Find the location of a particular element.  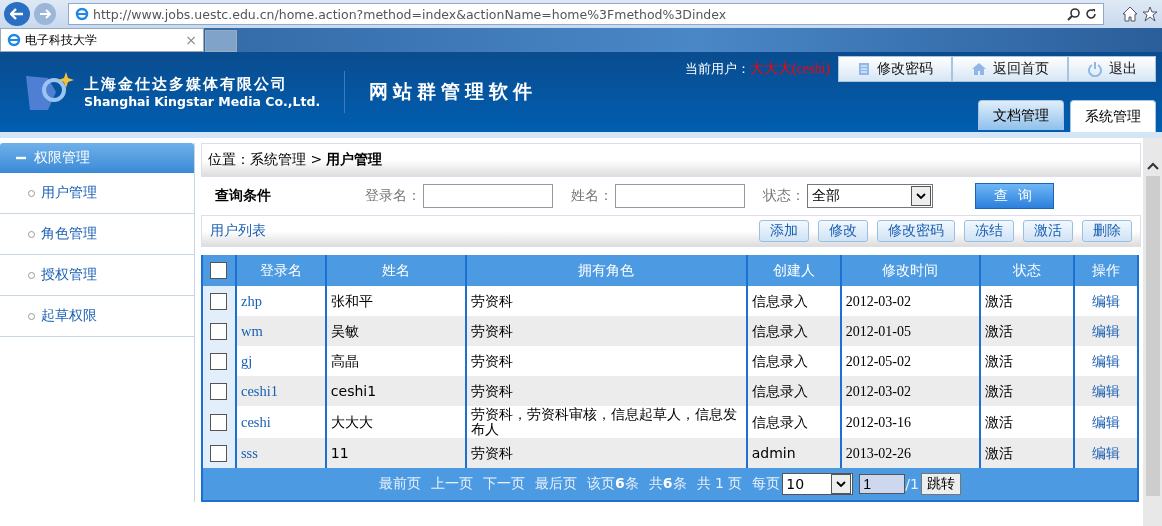

address-bar: http://www.jobs.uestc.edu.cn/home.action?method=index&actionName=home%3Fmethod%3Dindex is located at coordinates (586, 14).